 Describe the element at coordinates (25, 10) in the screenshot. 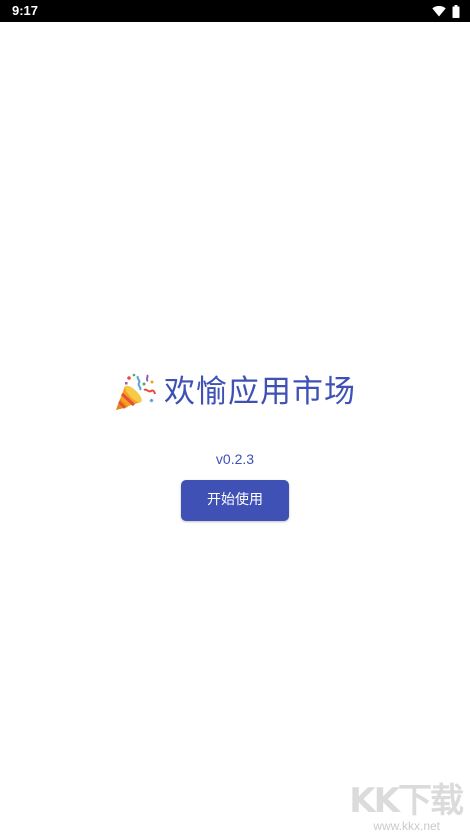

I see `status-time: 9:17` at that location.